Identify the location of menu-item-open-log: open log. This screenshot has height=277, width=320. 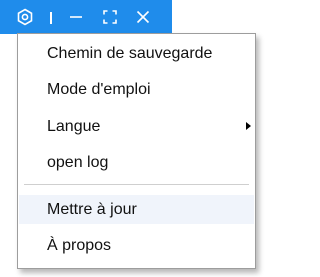
(136, 162).